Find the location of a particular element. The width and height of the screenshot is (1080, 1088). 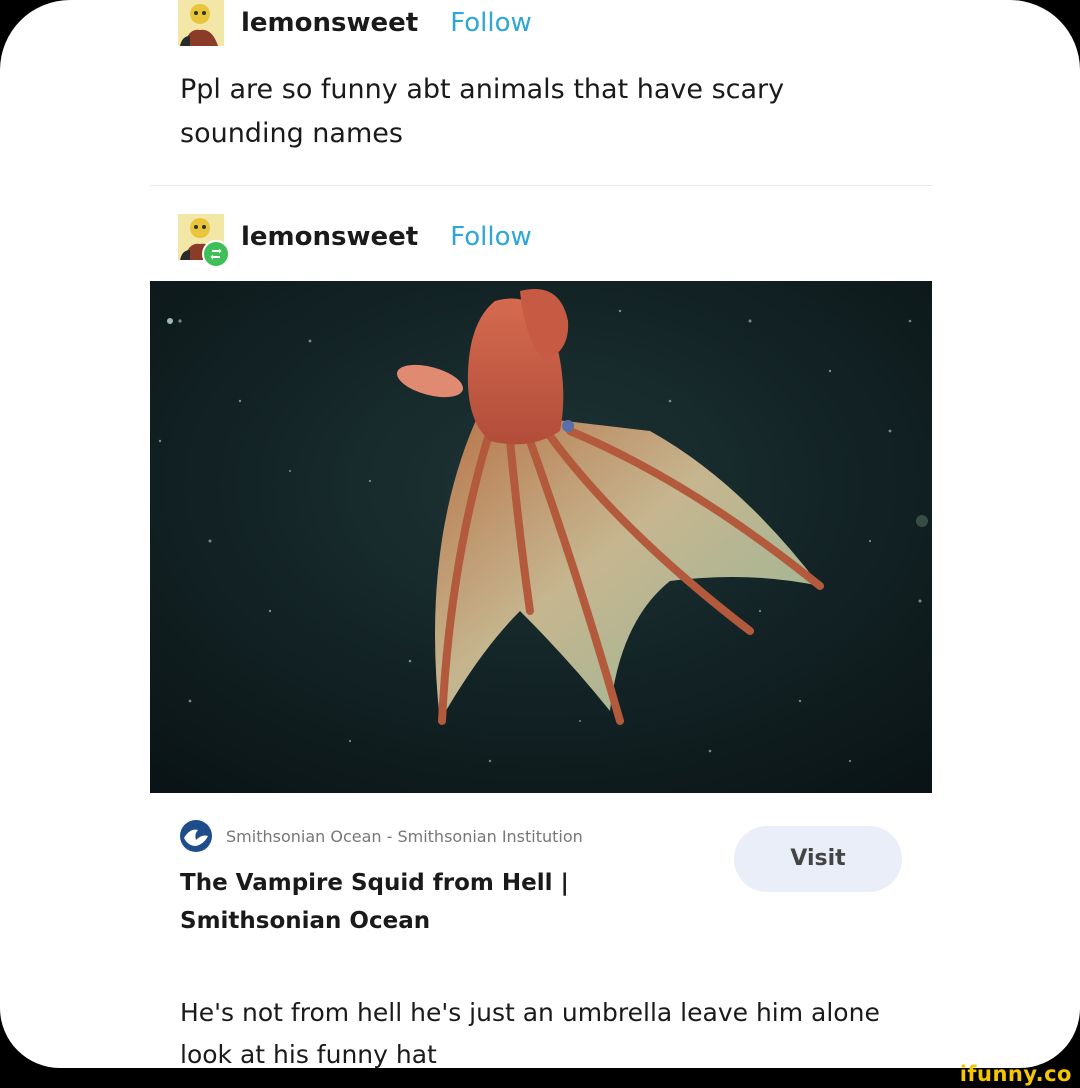

smithsonian-wave-icon is located at coordinates (196, 836).